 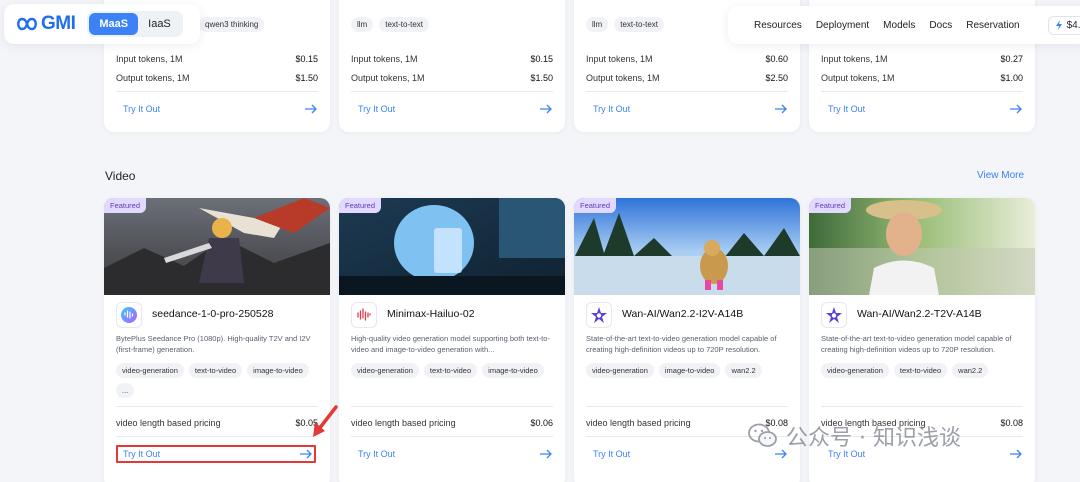 I want to click on seedance-icon, so click(x=129, y=315).